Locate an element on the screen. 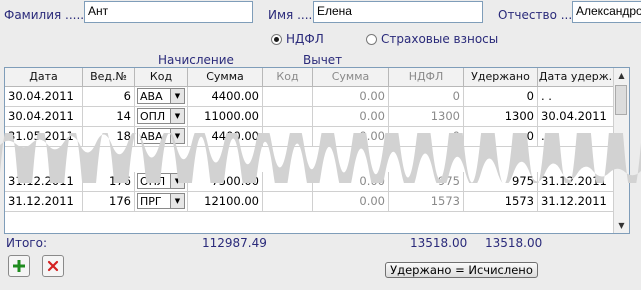  col-ndfl: НДФЛ is located at coordinates (426, 77).